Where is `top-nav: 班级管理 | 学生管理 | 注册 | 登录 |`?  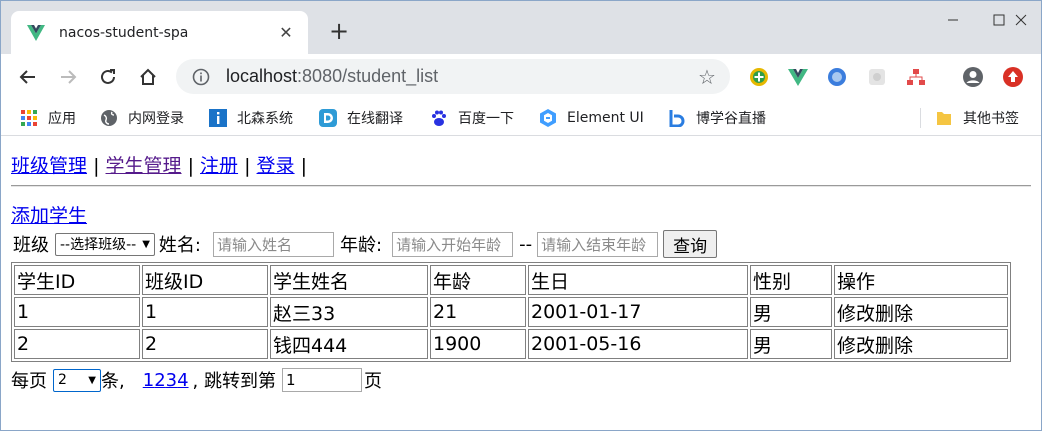 top-nav: 班级管理 | 学生管理 | 注册 | 登录 | is located at coordinates (159, 164).